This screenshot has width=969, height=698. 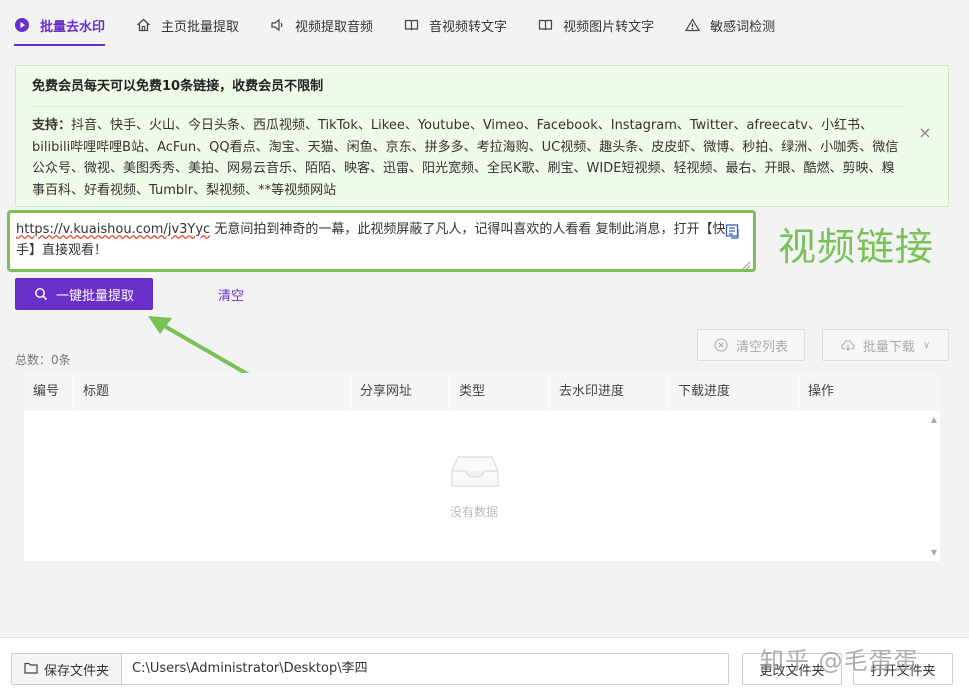 I want to click on extract-button-label: 一键批量提取, so click(x=94, y=296).